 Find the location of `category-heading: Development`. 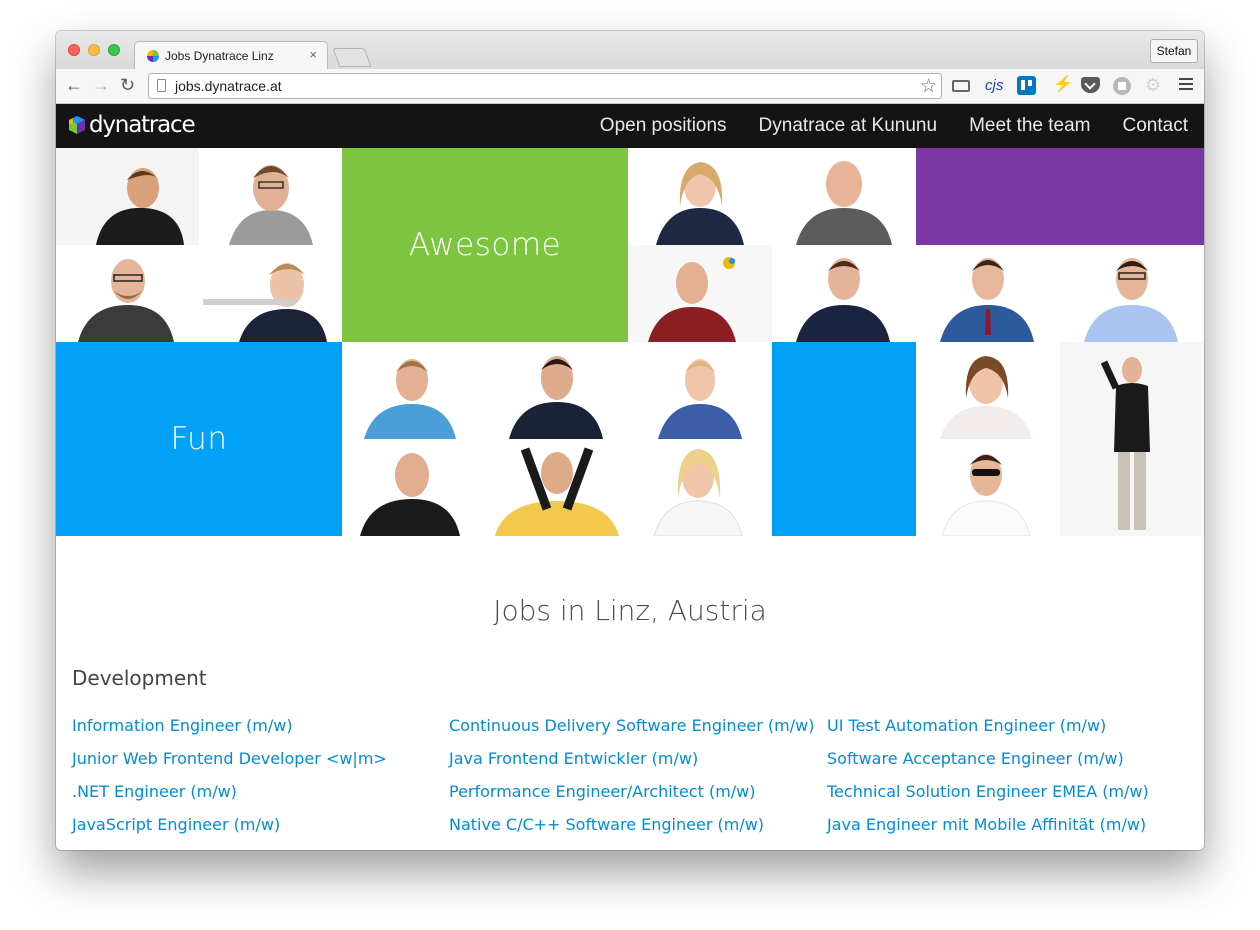

category-heading: Development is located at coordinates (139, 678).